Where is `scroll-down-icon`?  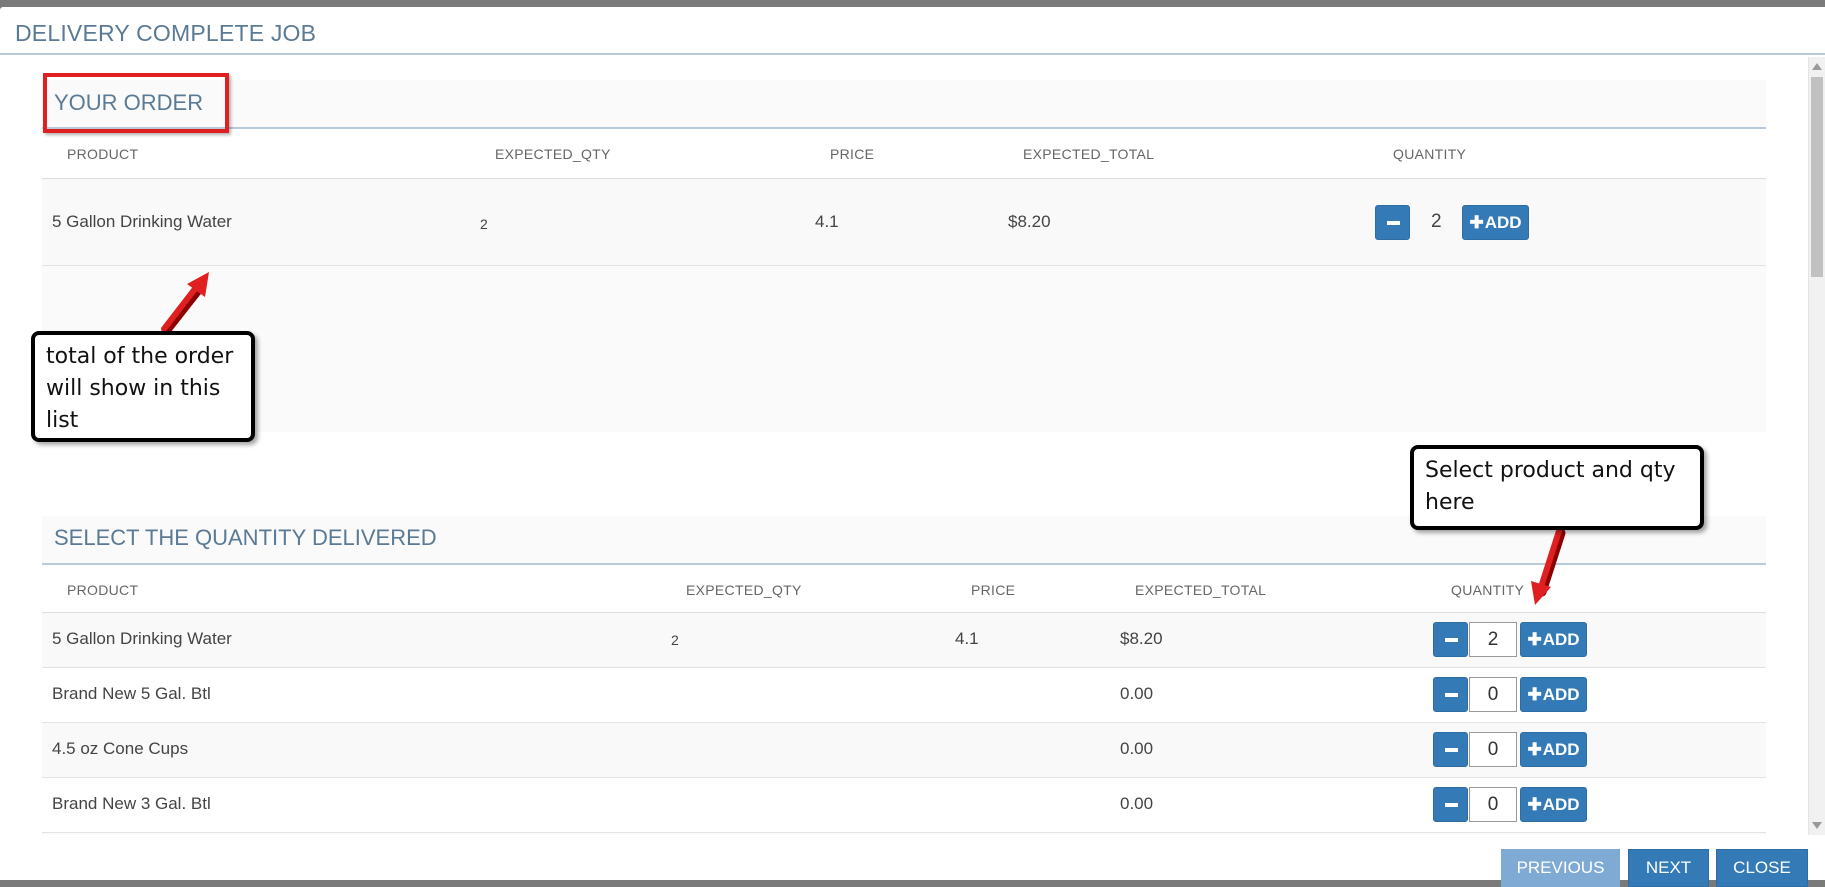 scroll-down-icon is located at coordinates (1817, 825).